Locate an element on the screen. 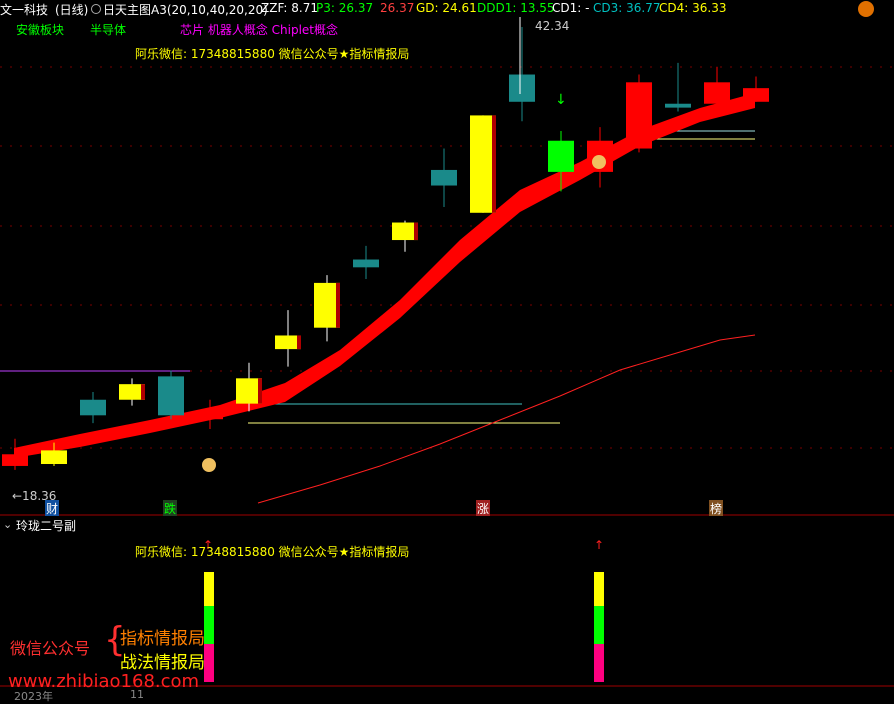 This screenshot has height=704, width=894. sub-panel-watermark: 阿乐微信: 17348815880 微信公众号★指标情报局 is located at coordinates (272, 552).